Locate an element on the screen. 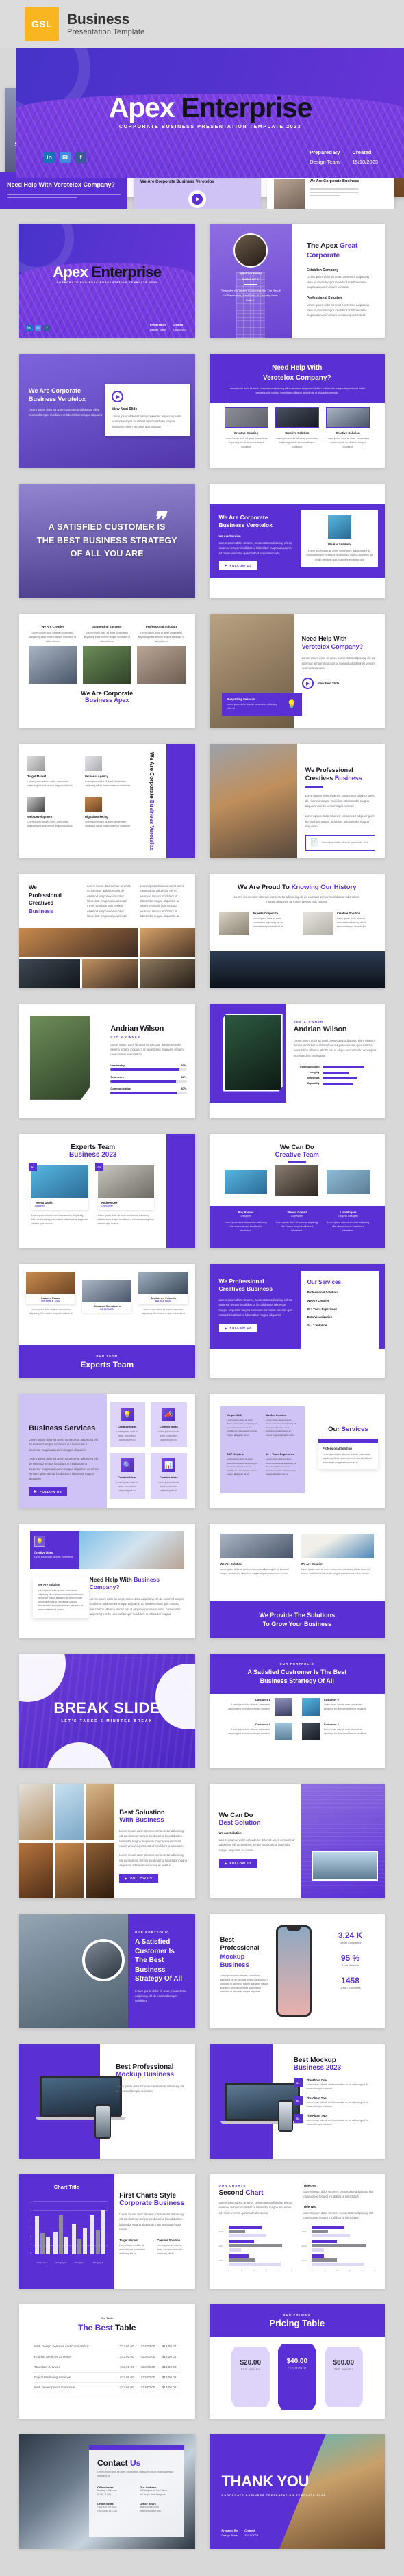 The height and width of the screenshot is (2576, 404). peek2-title-2: We Are Corporate Business Verotelox is located at coordinates (177, 182).